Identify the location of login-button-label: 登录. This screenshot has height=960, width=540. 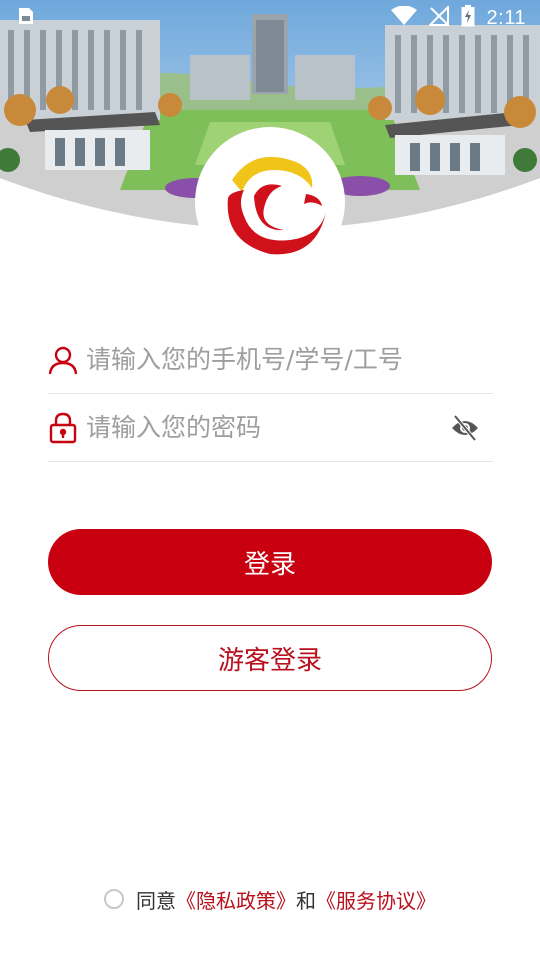
(269, 564).